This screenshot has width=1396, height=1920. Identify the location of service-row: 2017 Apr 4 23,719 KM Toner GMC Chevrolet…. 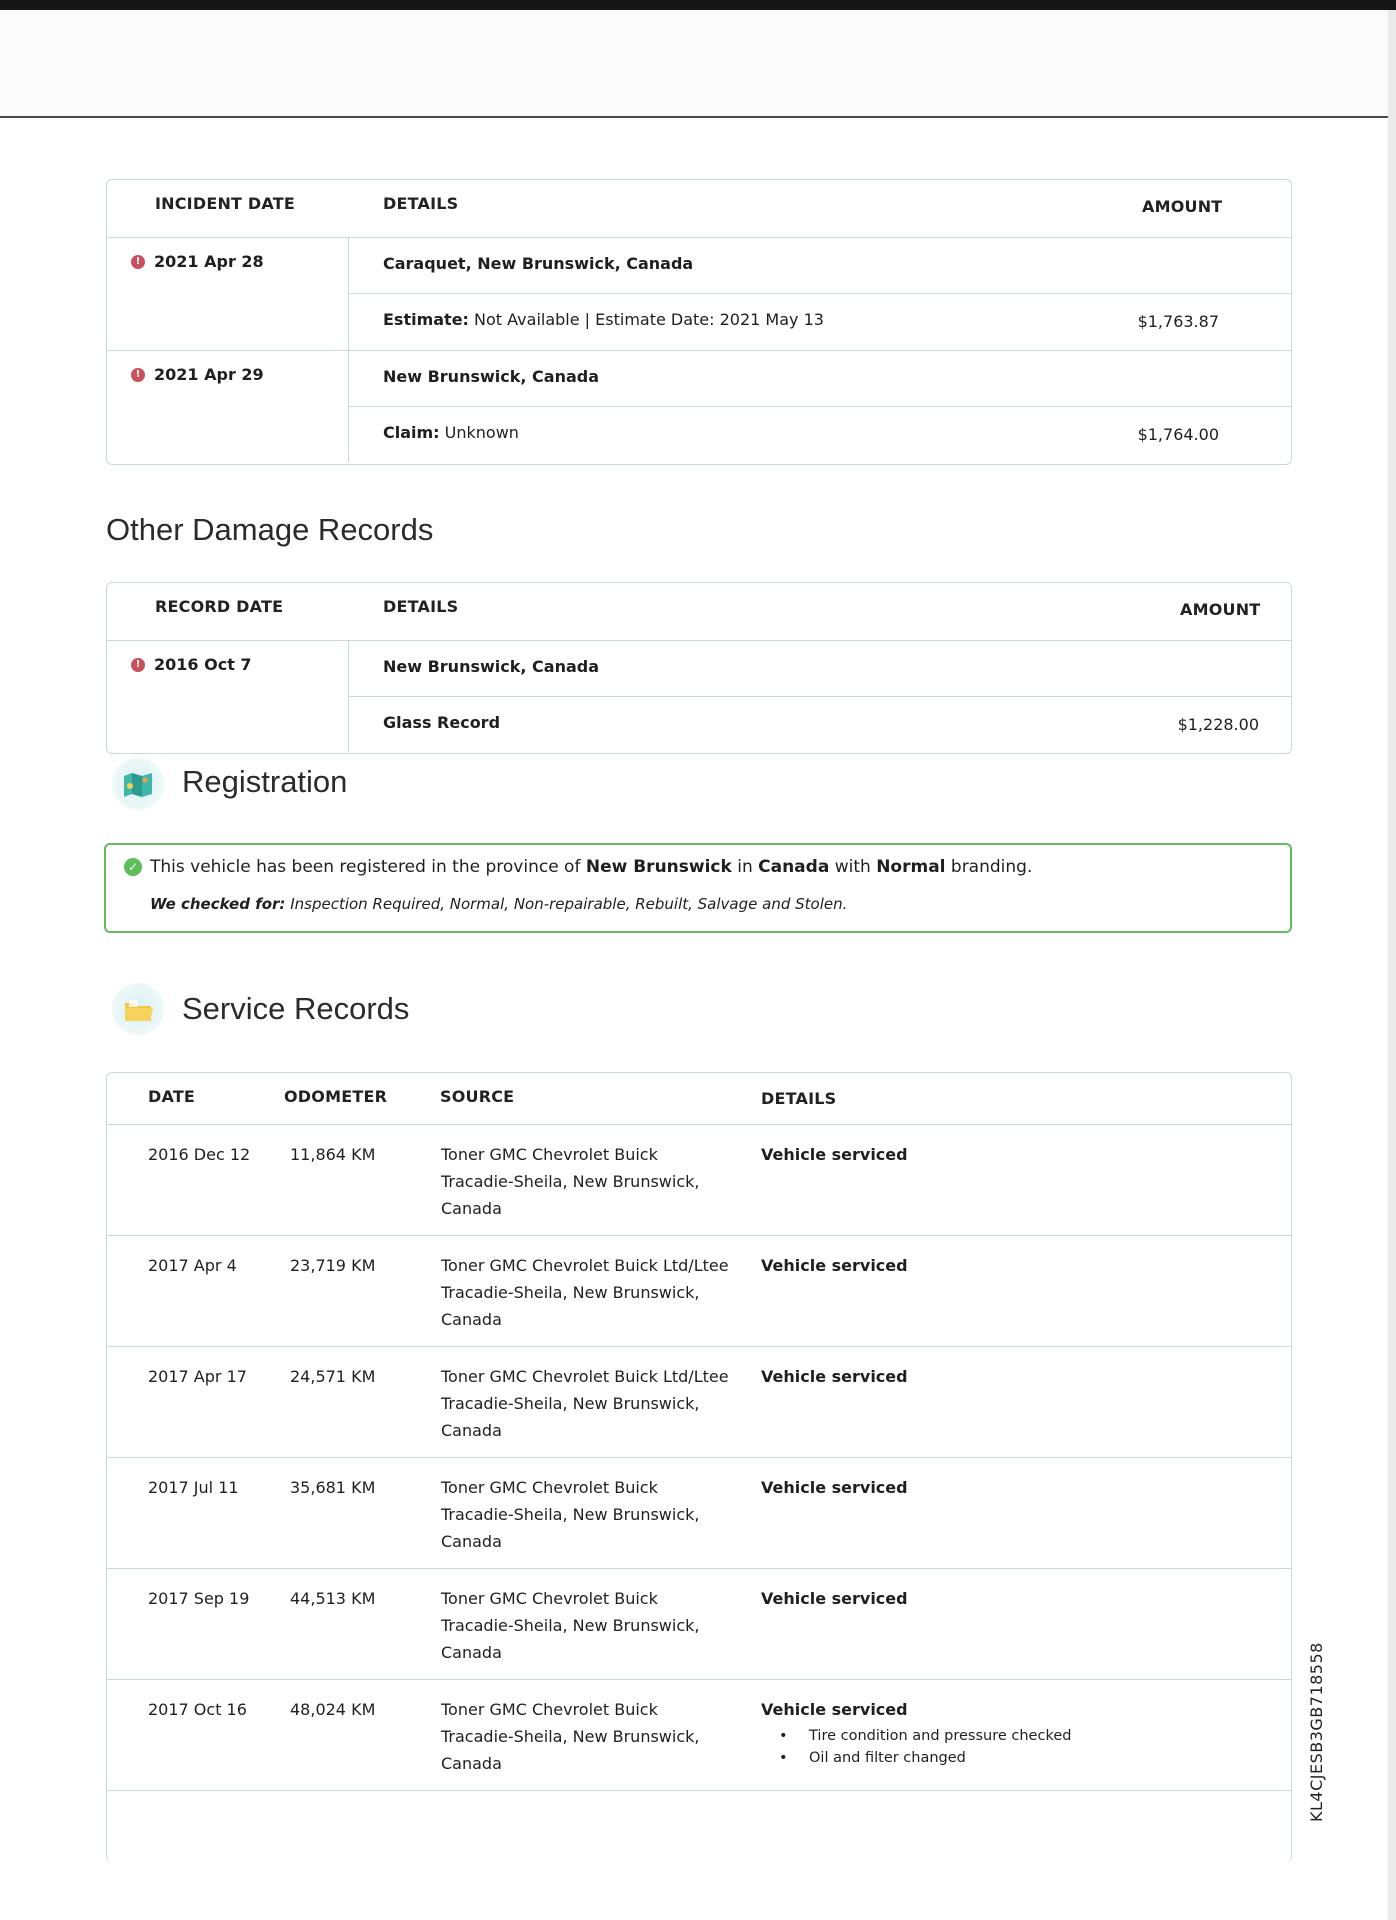
(699, 1291).